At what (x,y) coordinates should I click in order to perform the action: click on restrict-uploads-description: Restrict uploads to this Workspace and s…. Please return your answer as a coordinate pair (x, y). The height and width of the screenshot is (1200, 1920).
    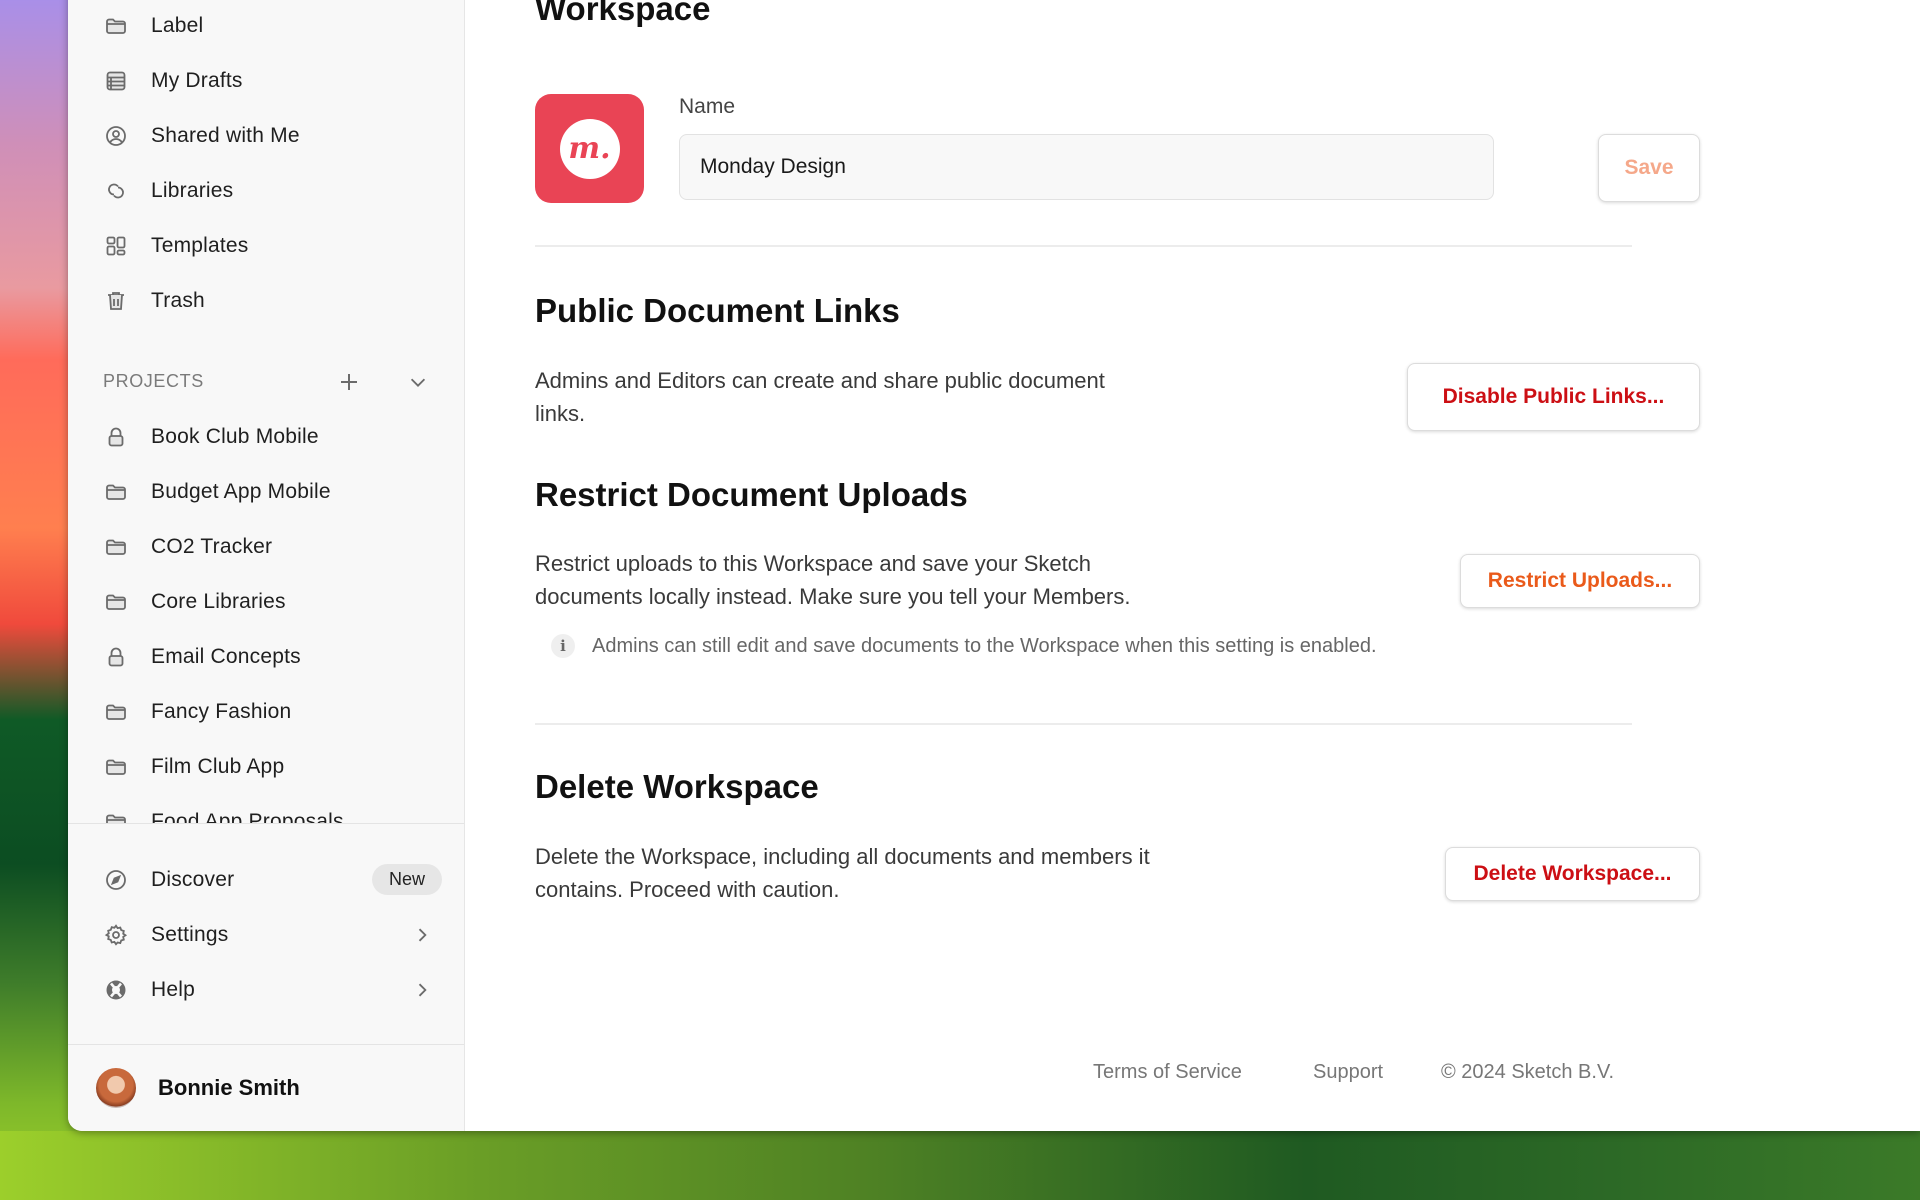
    Looking at the image, I should click on (905, 580).